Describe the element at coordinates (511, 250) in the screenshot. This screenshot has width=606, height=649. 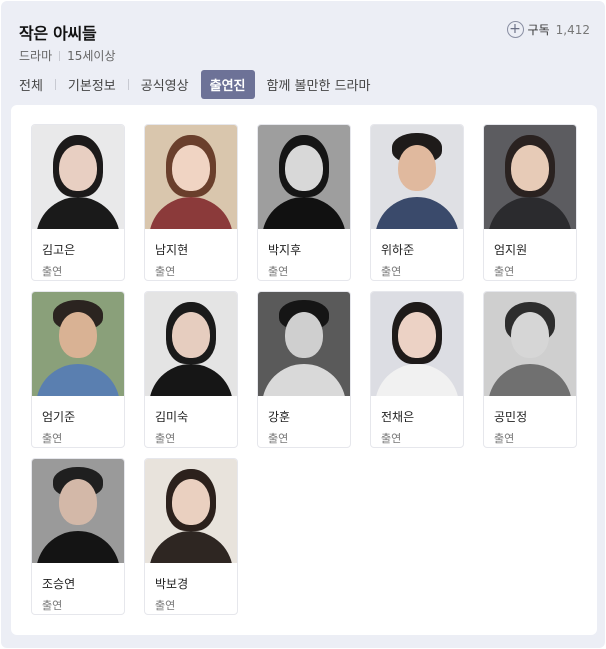
I see `cast-name: 엄지원` at that location.